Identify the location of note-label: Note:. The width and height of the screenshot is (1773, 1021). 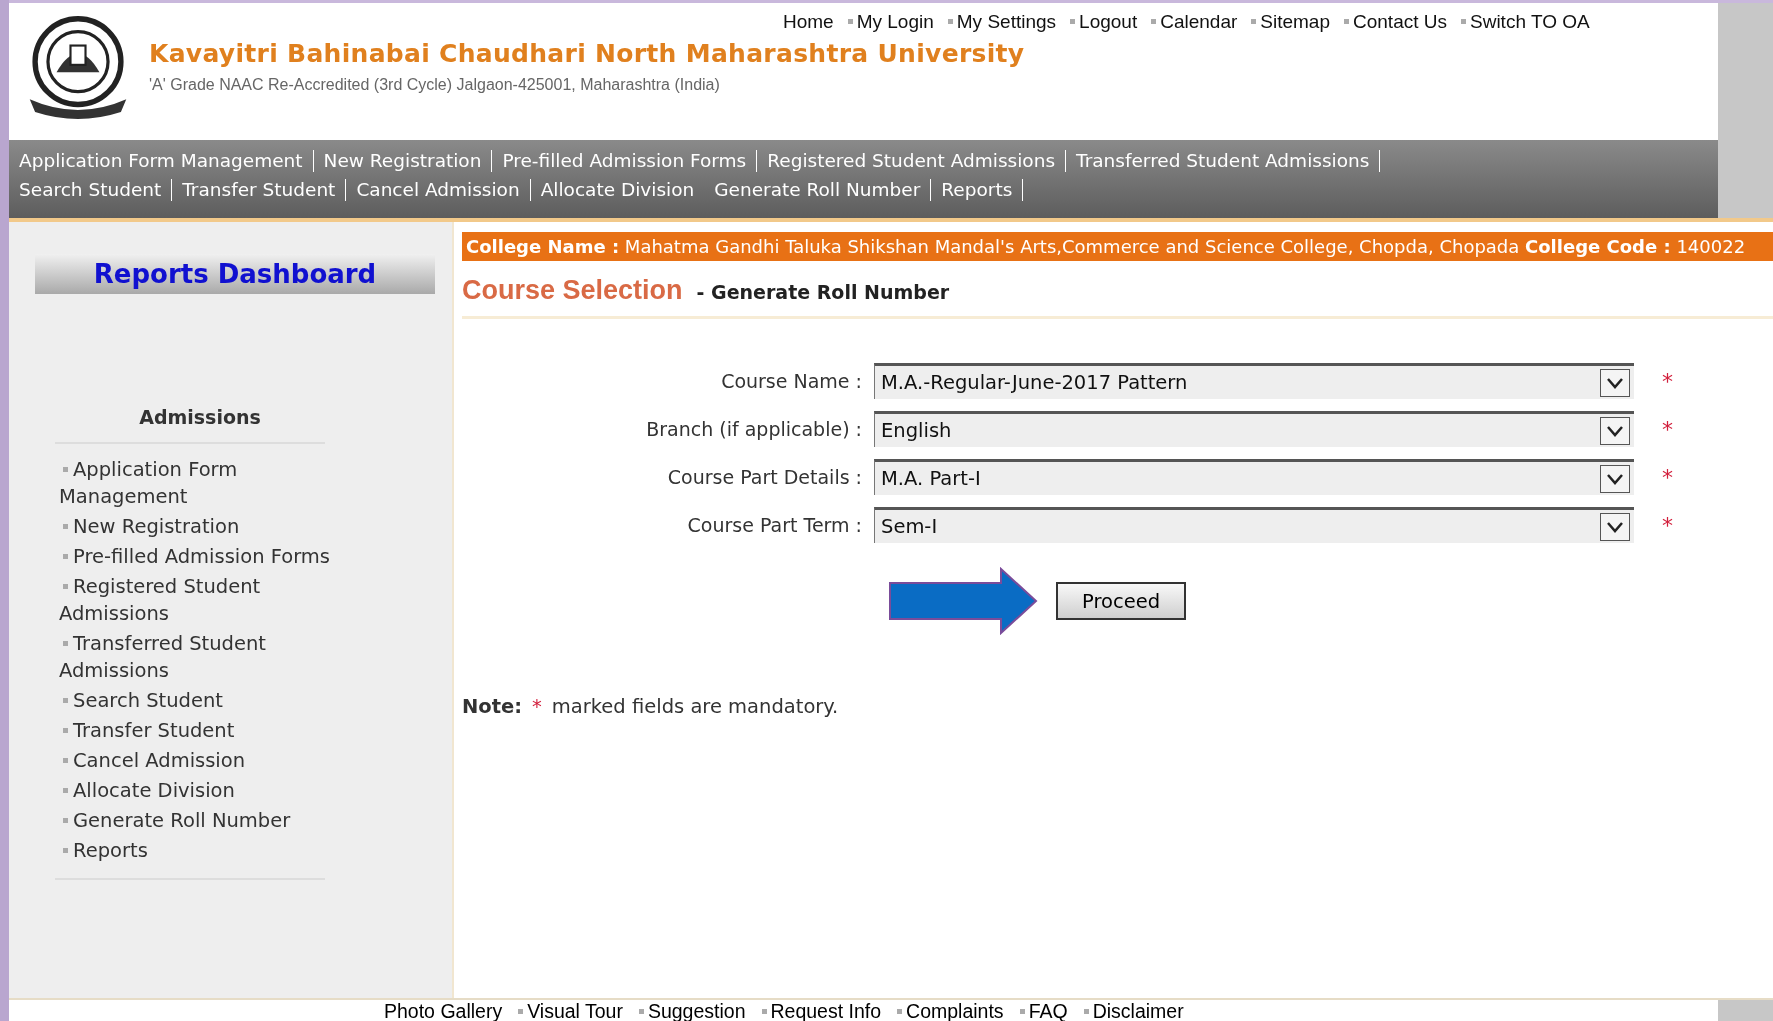
(492, 706).